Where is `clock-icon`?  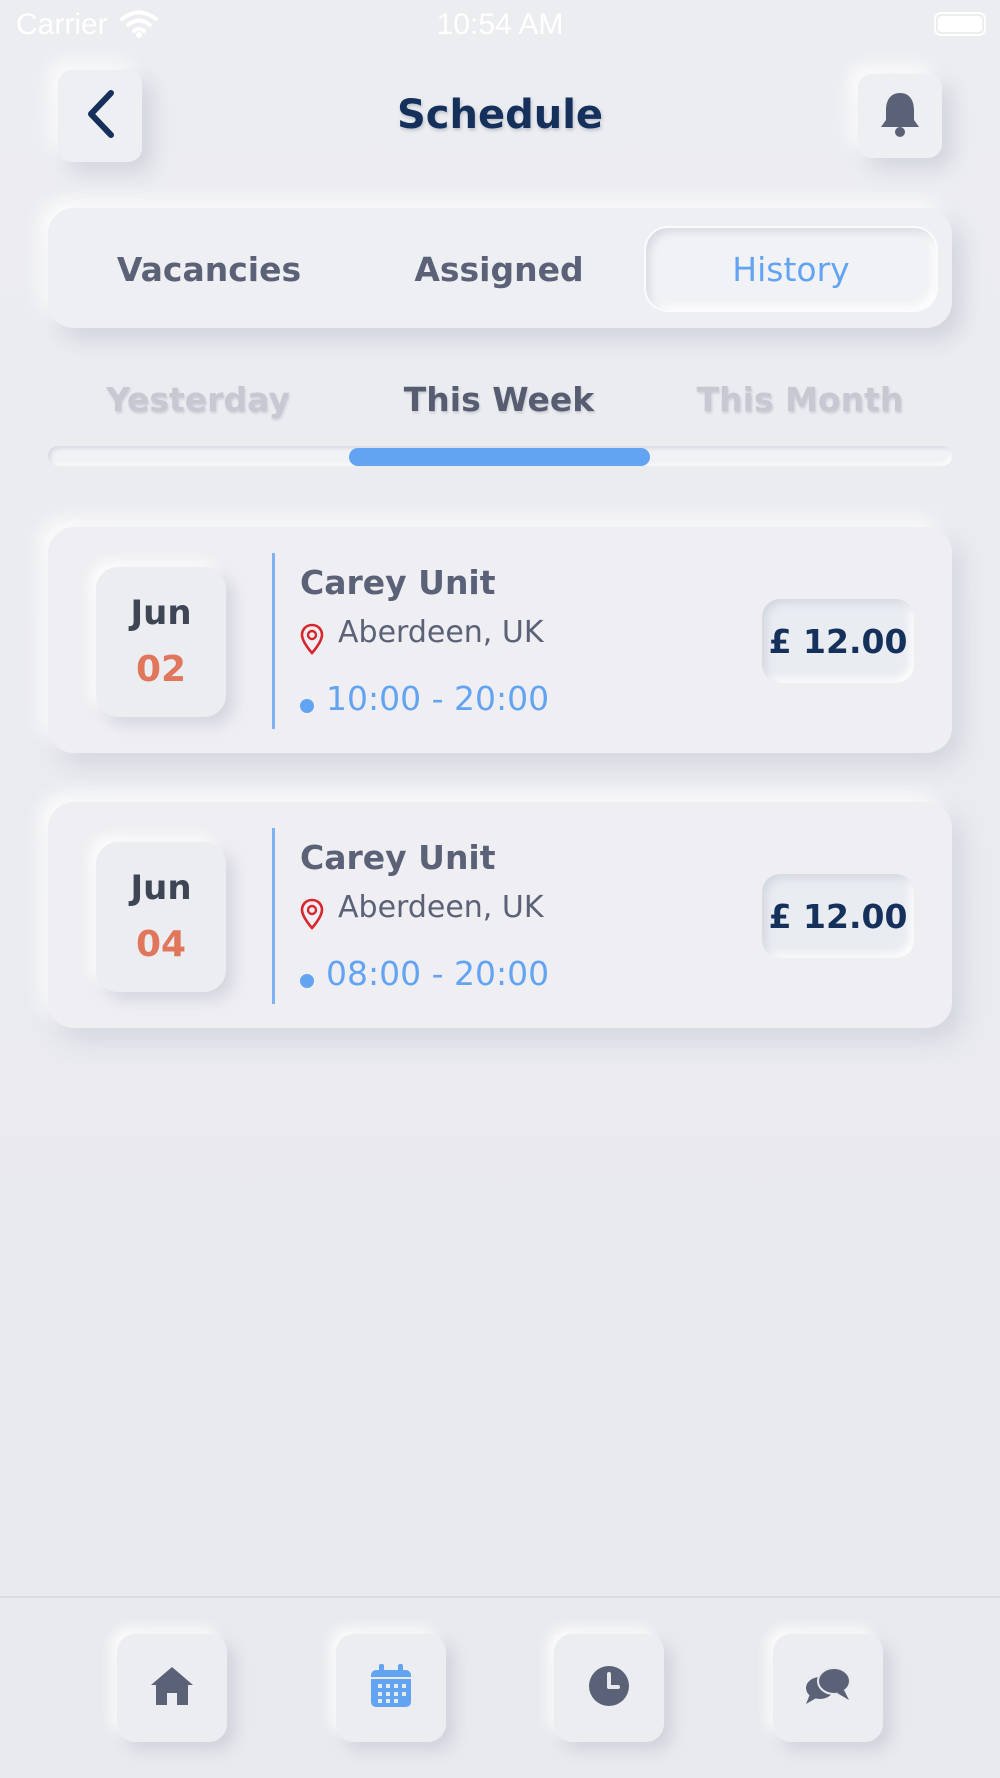
clock-icon is located at coordinates (609, 1688).